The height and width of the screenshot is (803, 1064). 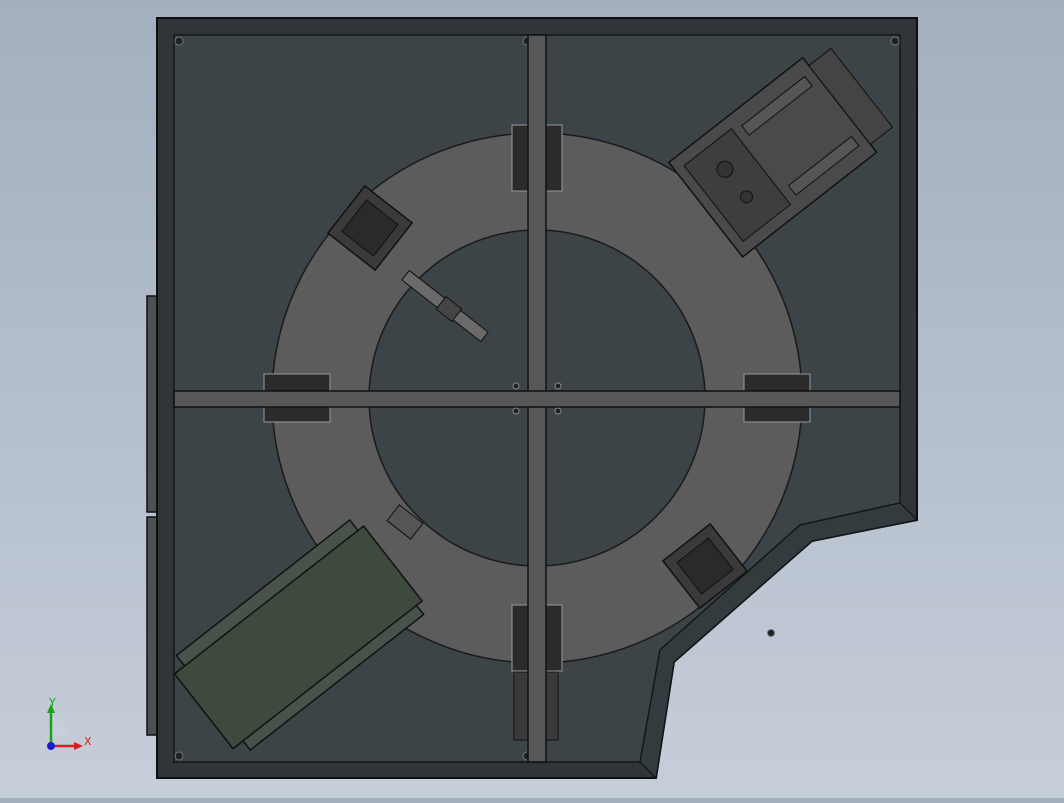 What do you see at coordinates (51, 746) in the screenshot?
I see `z-axis-dot-icon` at bounding box center [51, 746].